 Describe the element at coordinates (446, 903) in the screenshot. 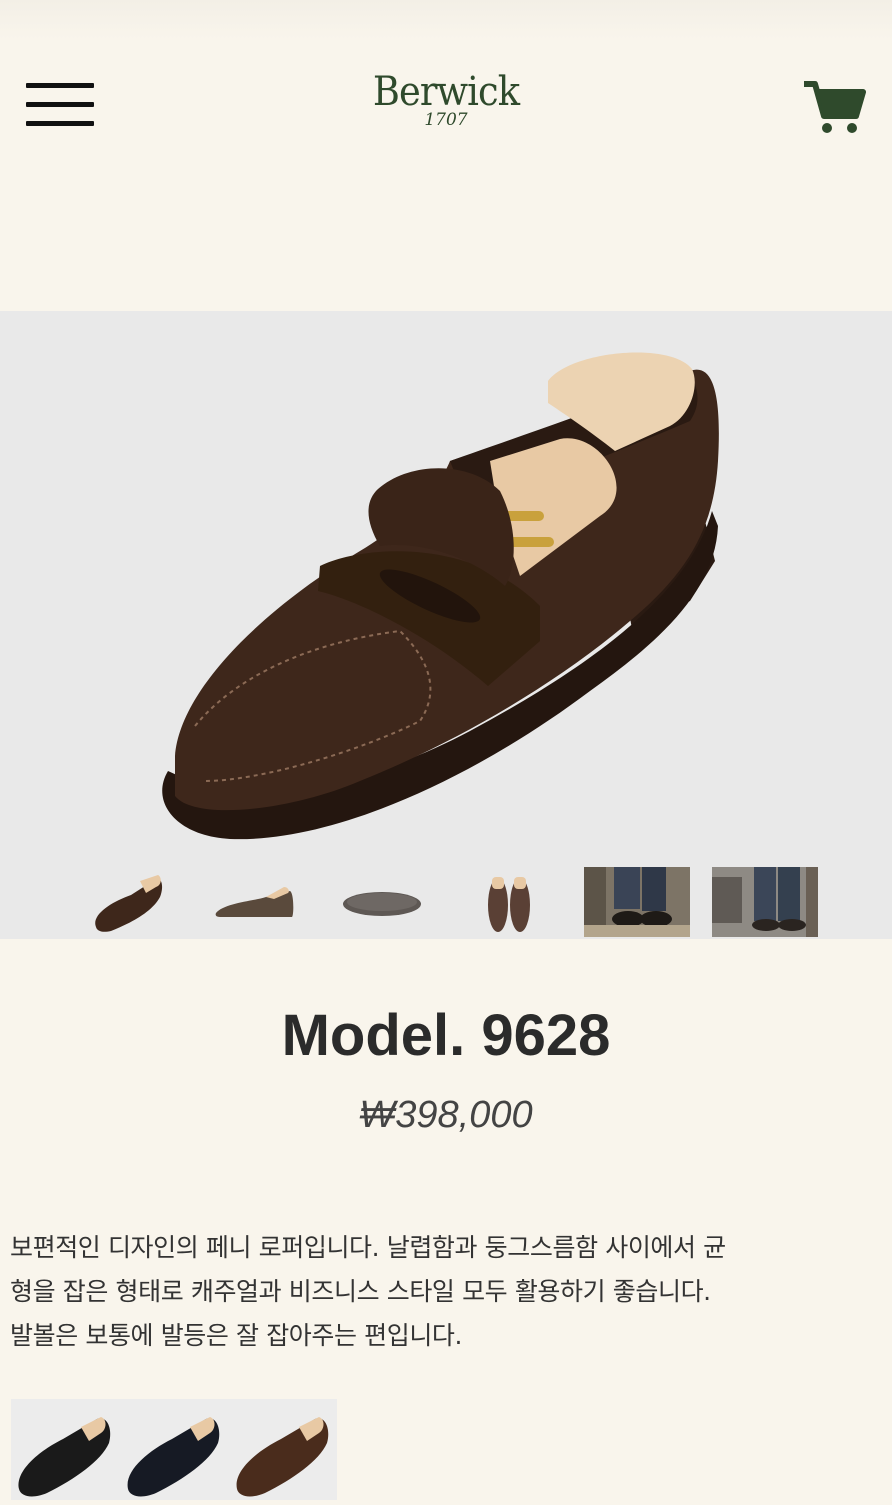

I see `thumbnail-strip` at that location.